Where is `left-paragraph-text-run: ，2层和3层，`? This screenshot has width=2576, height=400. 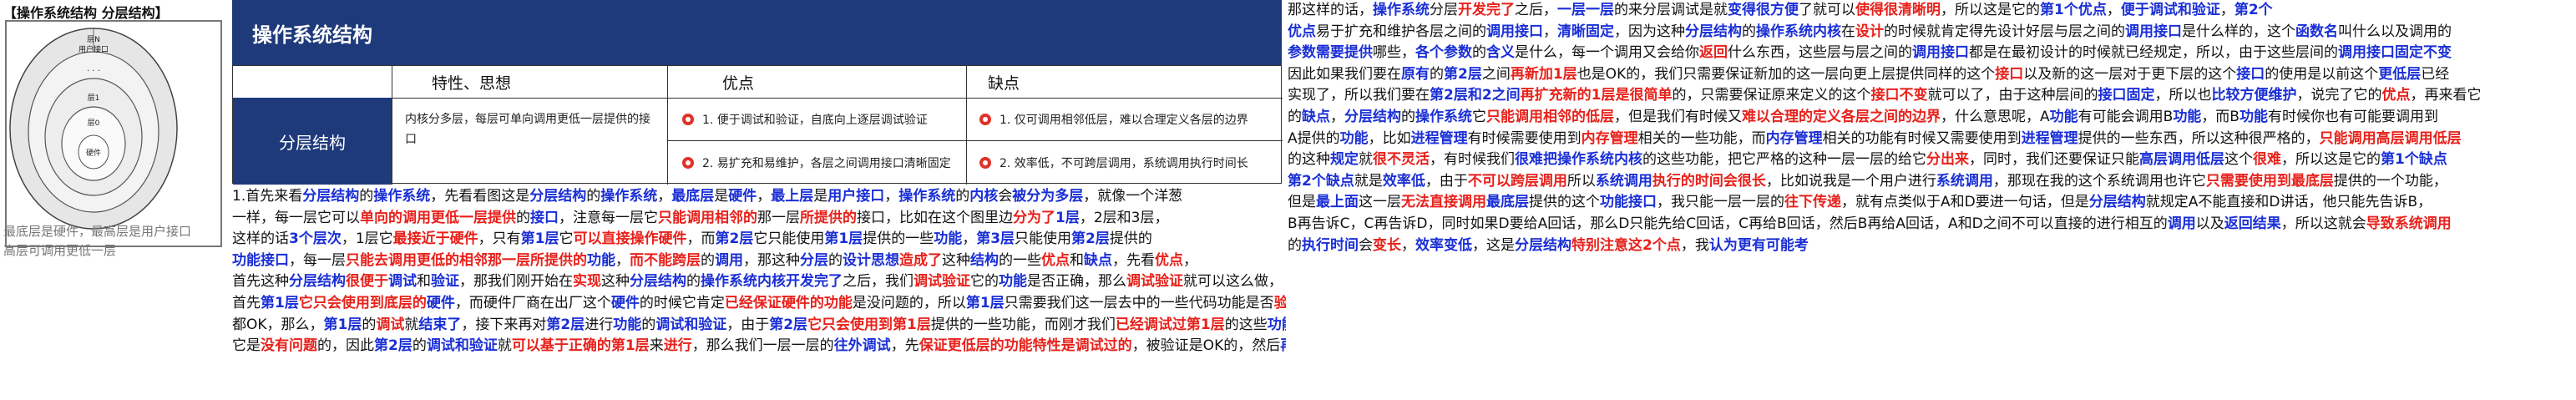
left-paragraph-text-run: ，2层和3层， is located at coordinates (1124, 217).